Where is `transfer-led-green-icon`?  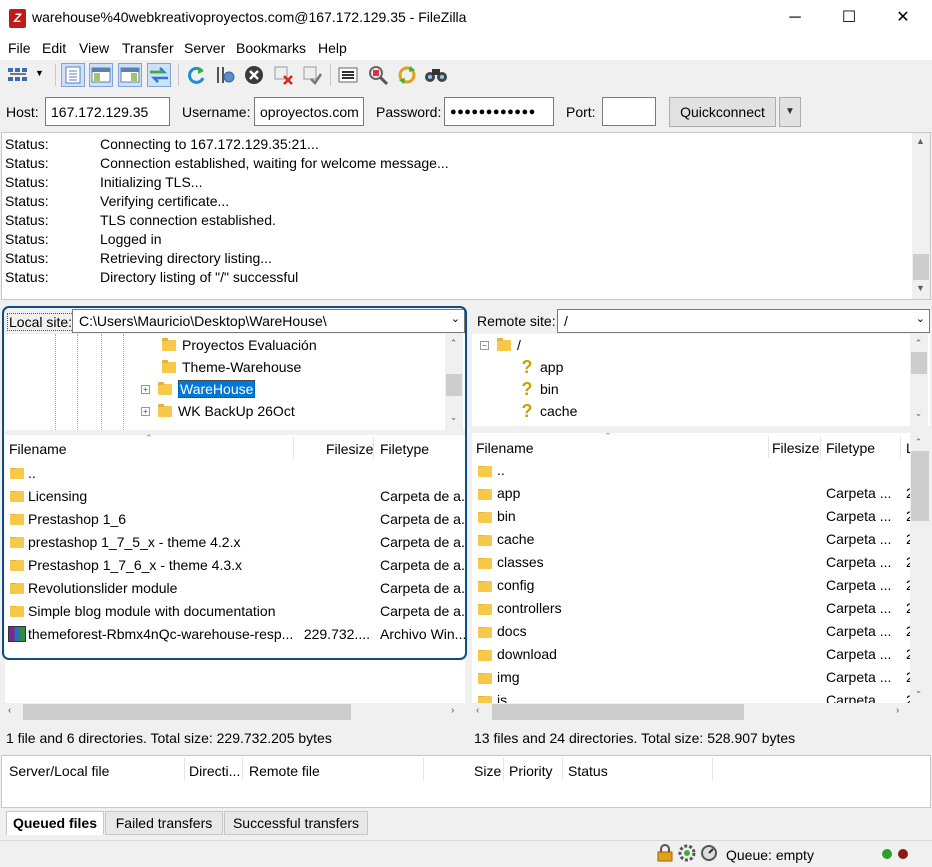 transfer-led-green-icon is located at coordinates (887, 854).